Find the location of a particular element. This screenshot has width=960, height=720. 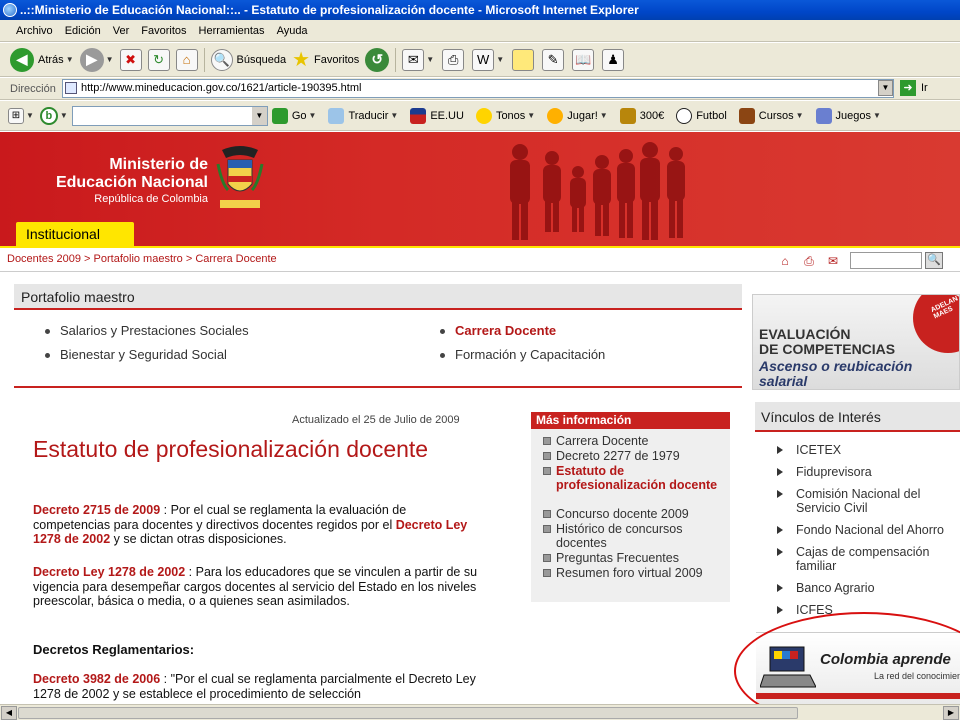

vinculo-item: ICETEX is located at coordinates (868, 450).